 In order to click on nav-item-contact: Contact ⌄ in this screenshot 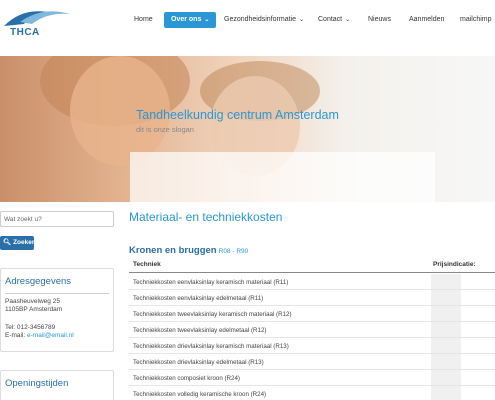, I will do `click(334, 20)`.